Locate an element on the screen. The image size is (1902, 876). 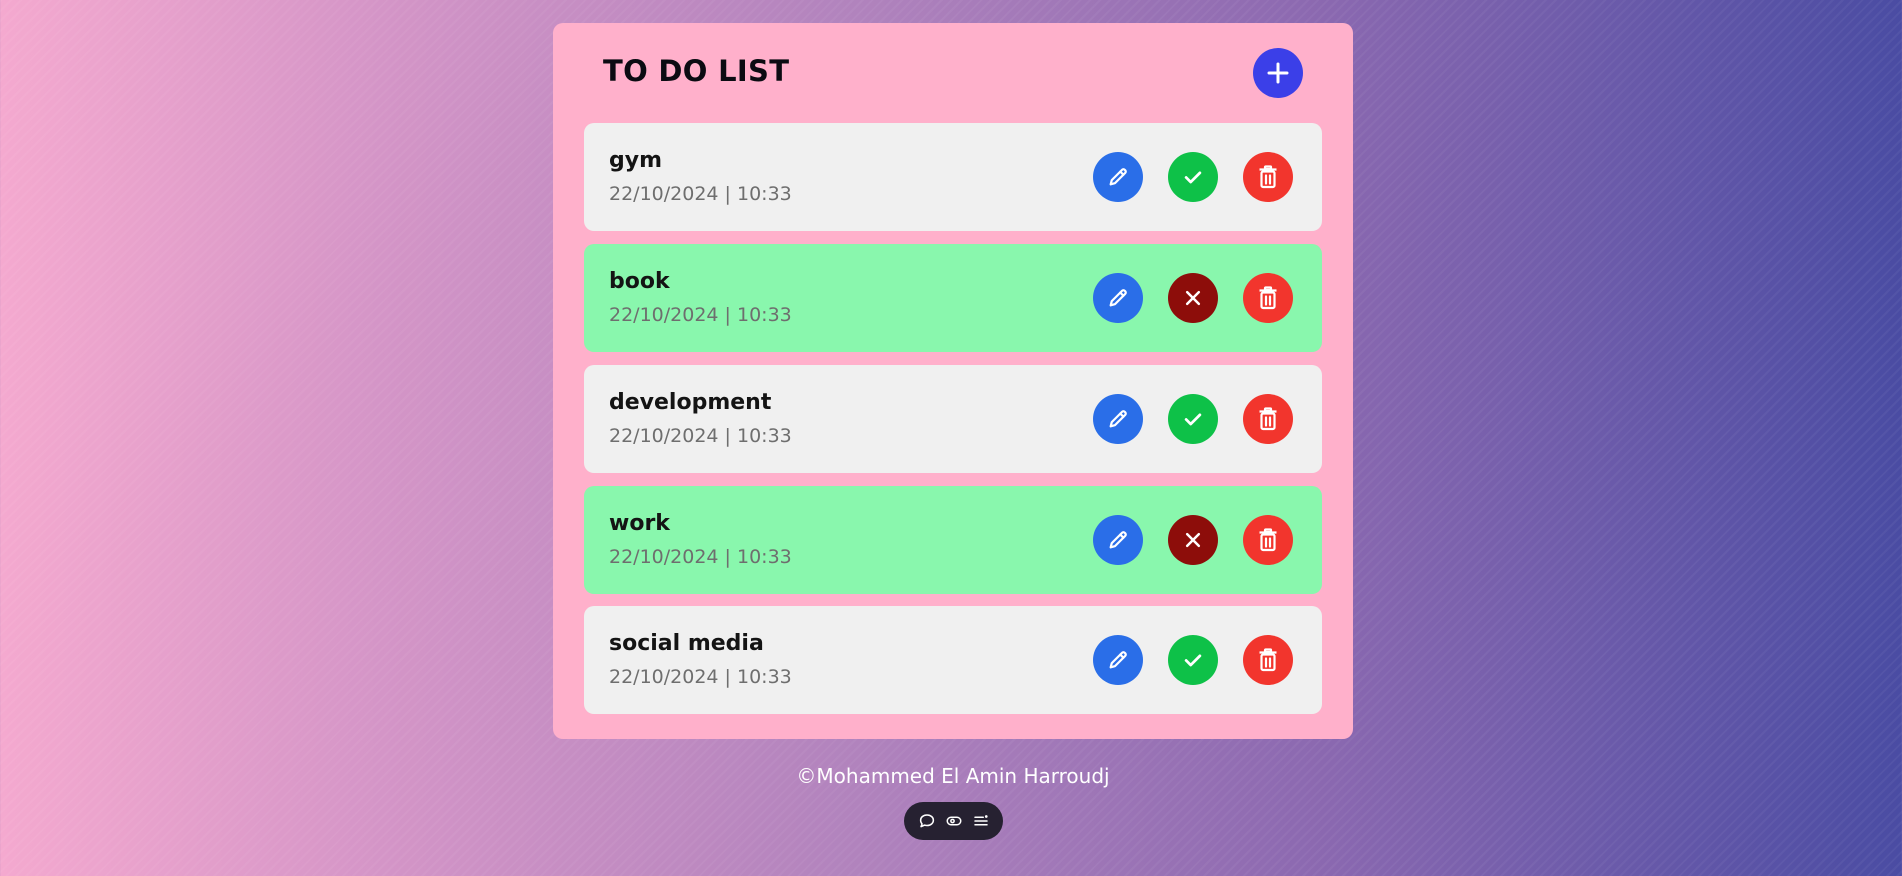
task-name: work is located at coordinates (639, 523).